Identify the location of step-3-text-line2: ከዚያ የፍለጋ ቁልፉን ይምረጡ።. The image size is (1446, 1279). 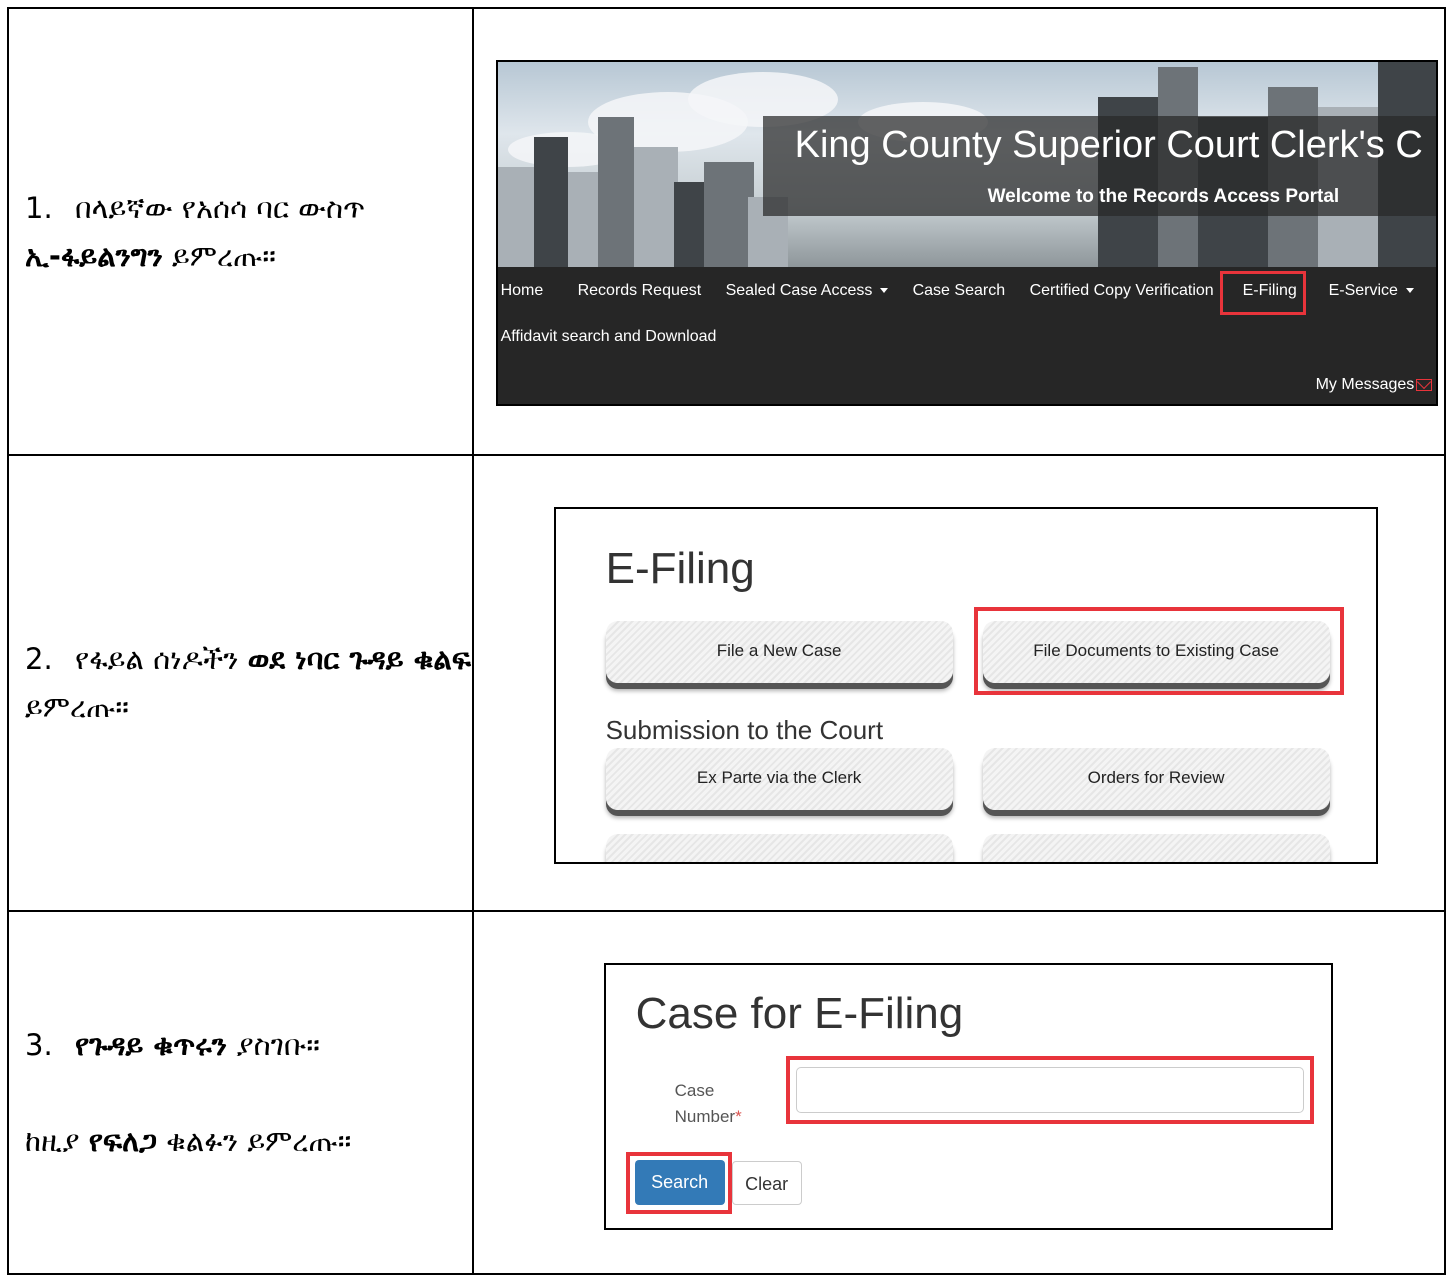
(248, 1141).